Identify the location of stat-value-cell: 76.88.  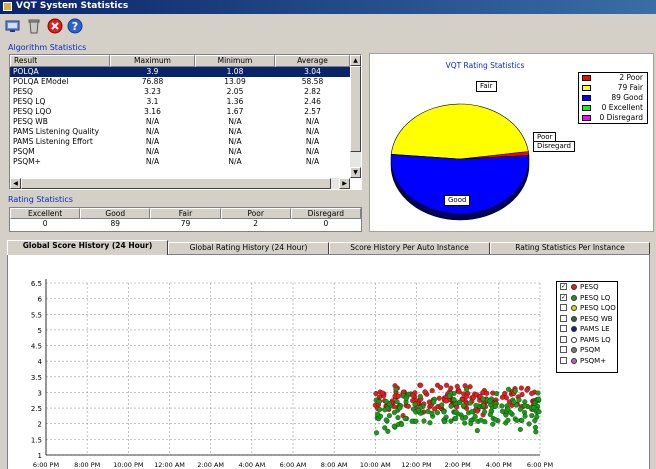
(152, 81).